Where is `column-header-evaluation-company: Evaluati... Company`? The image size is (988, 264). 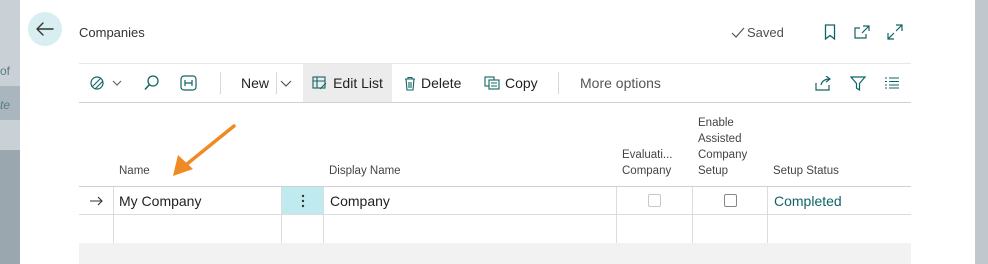 column-header-evaluation-company: Evaluati... Company is located at coordinates (647, 163).